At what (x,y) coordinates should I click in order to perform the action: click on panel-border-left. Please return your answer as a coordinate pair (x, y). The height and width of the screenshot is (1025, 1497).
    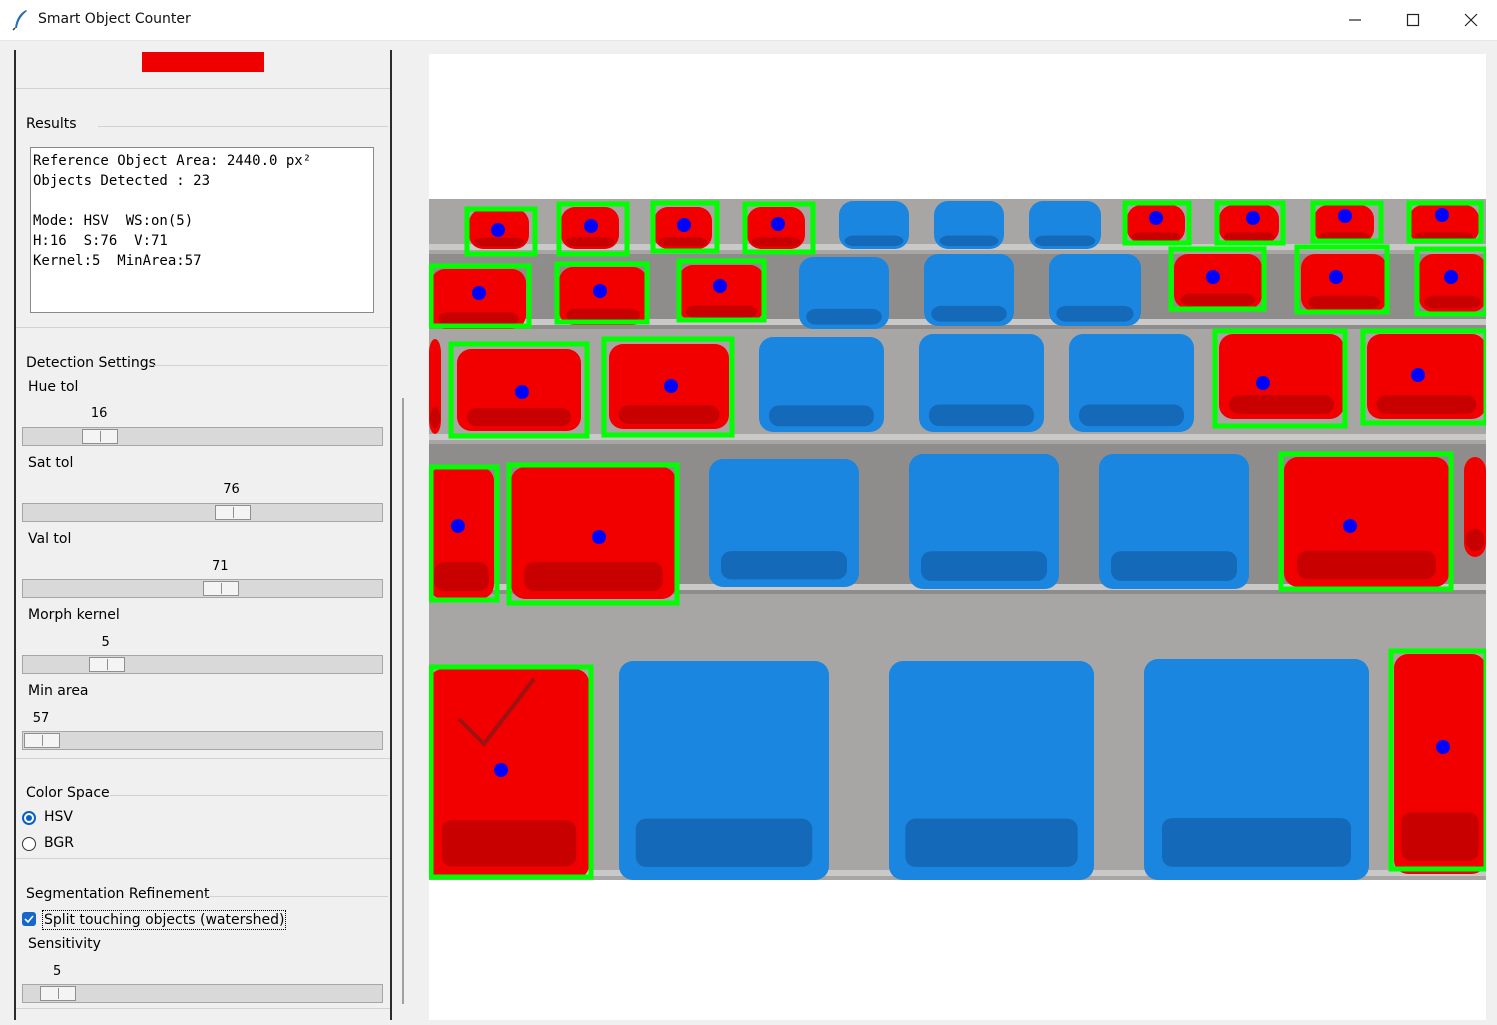
    Looking at the image, I should click on (15, 535).